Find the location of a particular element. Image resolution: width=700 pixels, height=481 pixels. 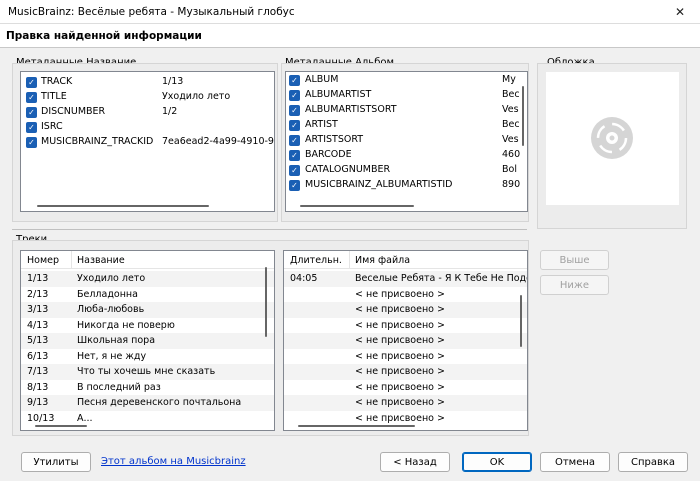

table-row: 2/13 Белладонна is located at coordinates (147, 295).